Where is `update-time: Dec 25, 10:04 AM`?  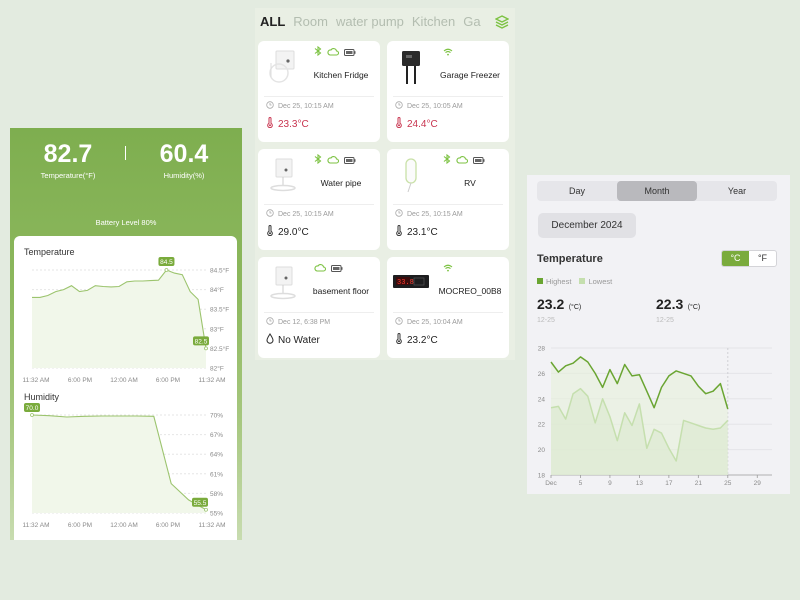 update-time: Dec 25, 10:04 AM is located at coordinates (435, 322).